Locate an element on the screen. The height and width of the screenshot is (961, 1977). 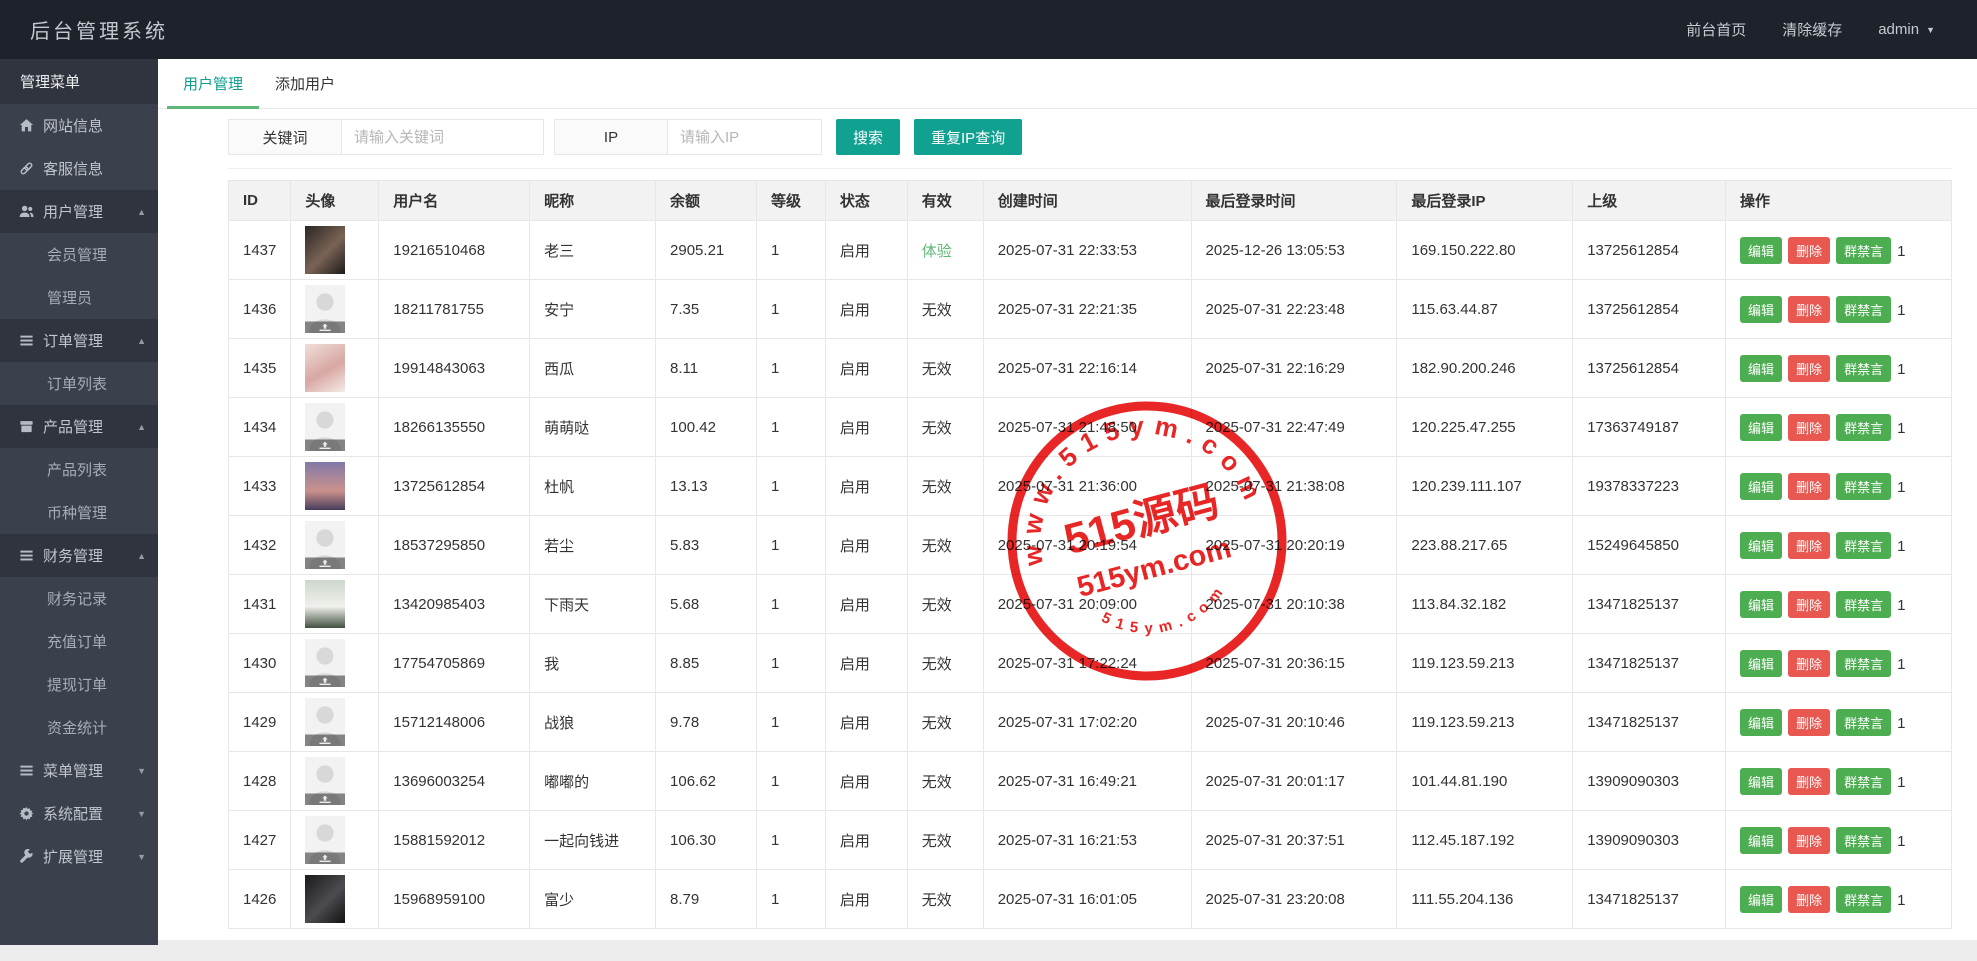
frontend-home-link: 前台首页 is located at coordinates (1716, 29).